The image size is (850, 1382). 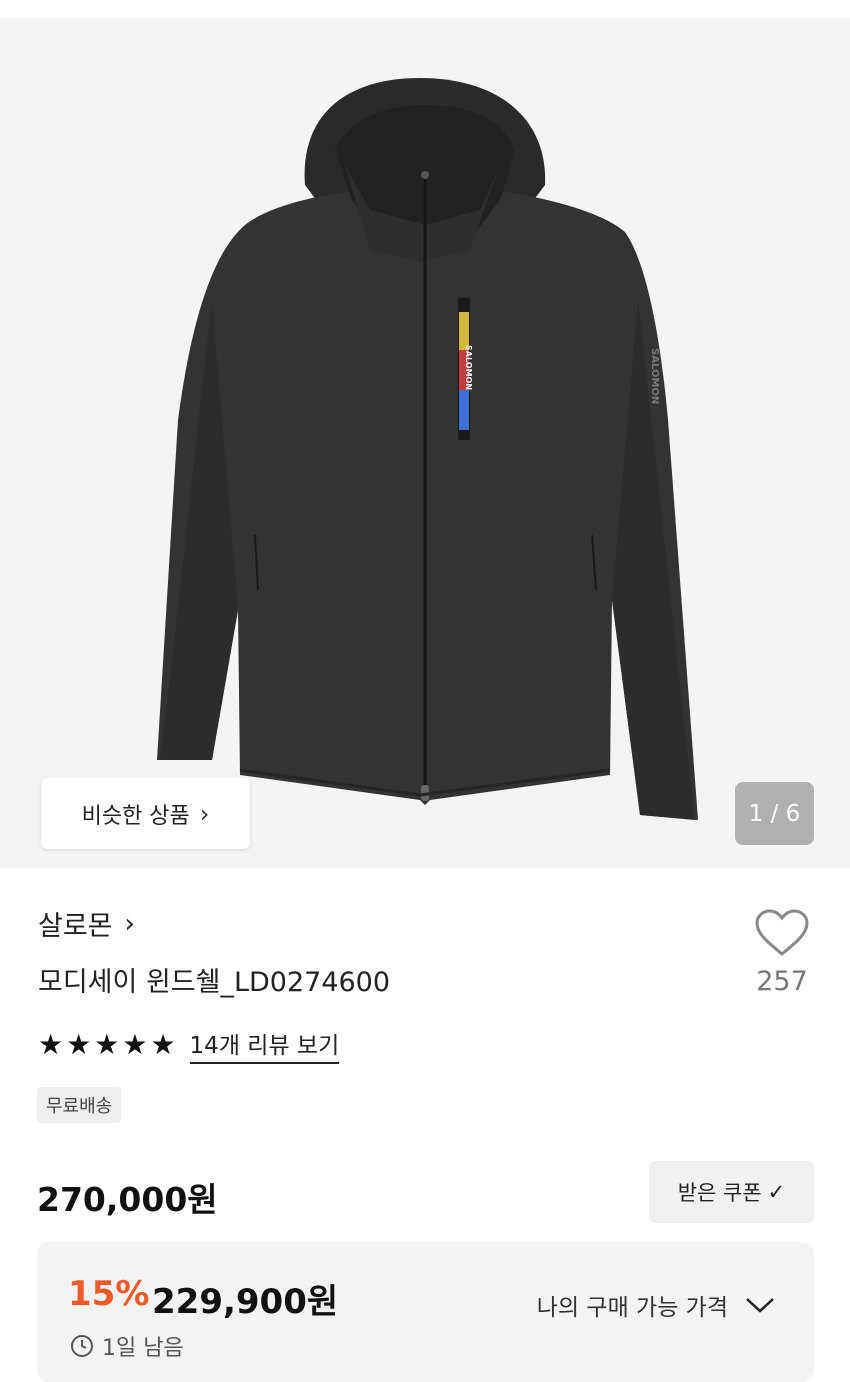 I want to click on original-price: 270,000원, so click(x=127, y=1199).